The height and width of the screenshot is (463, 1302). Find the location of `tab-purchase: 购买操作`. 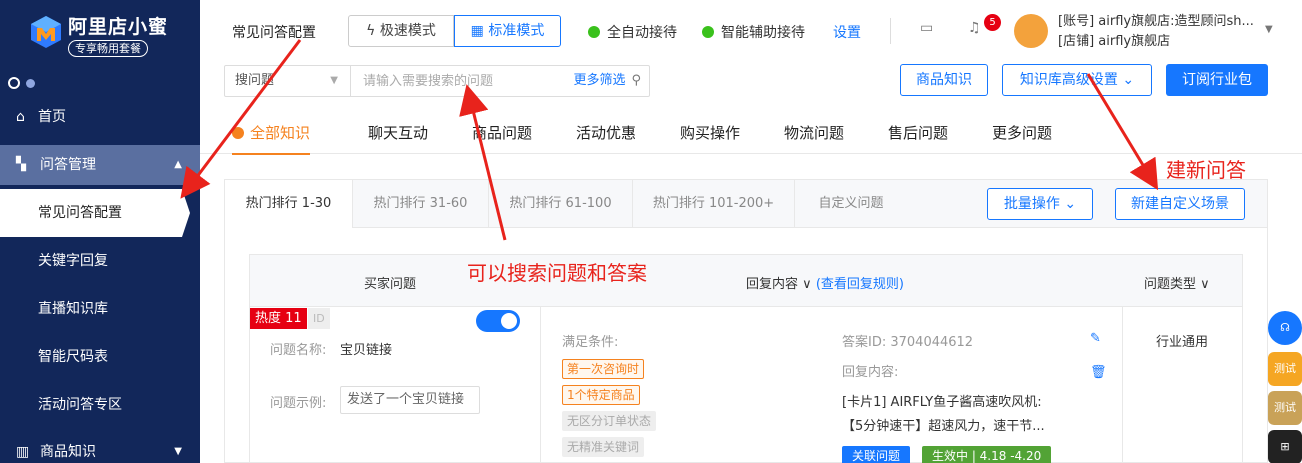

tab-purchase: 购买操作 is located at coordinates (710, 132).